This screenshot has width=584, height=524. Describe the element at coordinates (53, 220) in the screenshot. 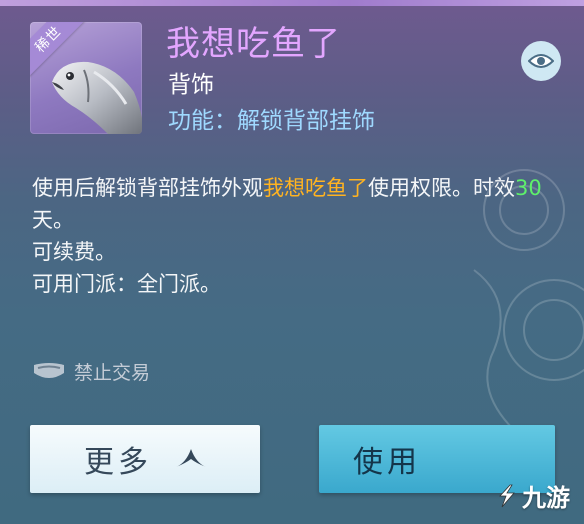

I see `description-text: 天。` at that location.